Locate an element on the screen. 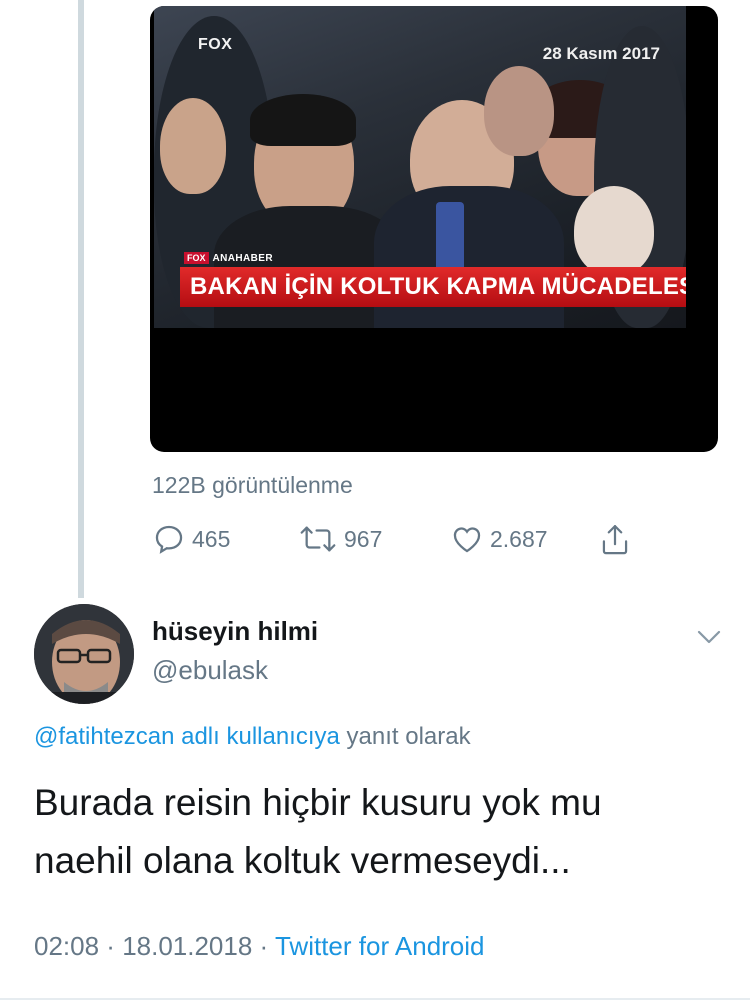  replying-to-label: yanıt olarak is located at coordinates (405, 736).